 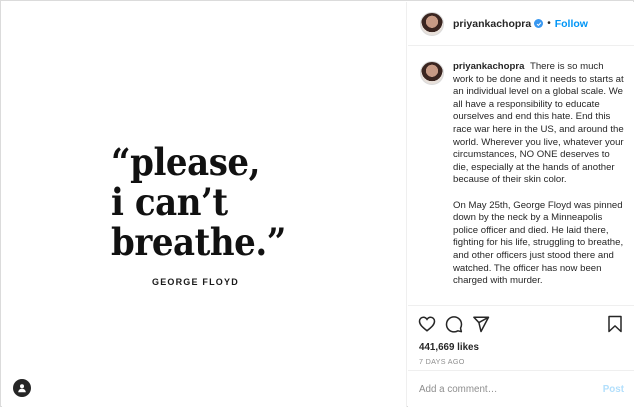 I want to click on person-icon, so click(x=22, y=388).